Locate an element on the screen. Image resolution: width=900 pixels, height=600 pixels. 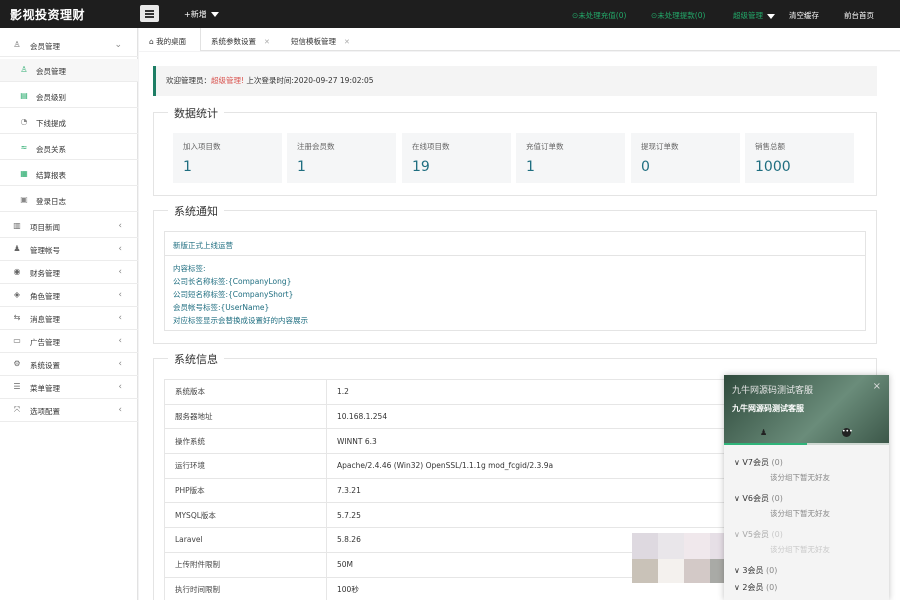
sidebar-item-finance: ◉ 财务管理 ‹ is located at coordinates (69, 272).